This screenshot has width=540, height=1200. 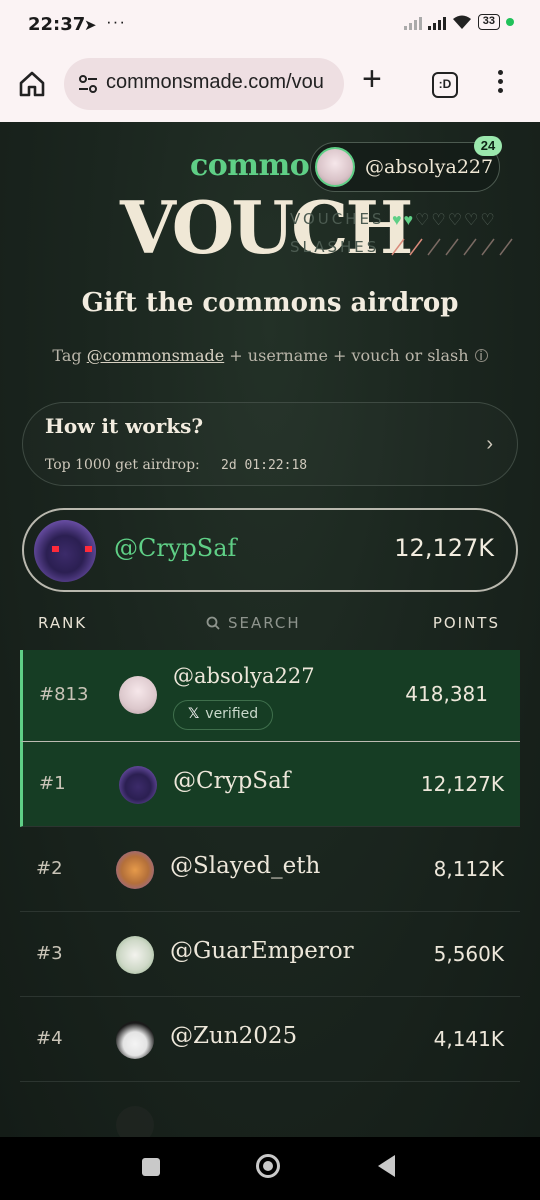 What do you see at coordinates (156, 355) in the screenshot?
I see `commonsmade-link: @commonsmade` at bounding box center [156, 355].